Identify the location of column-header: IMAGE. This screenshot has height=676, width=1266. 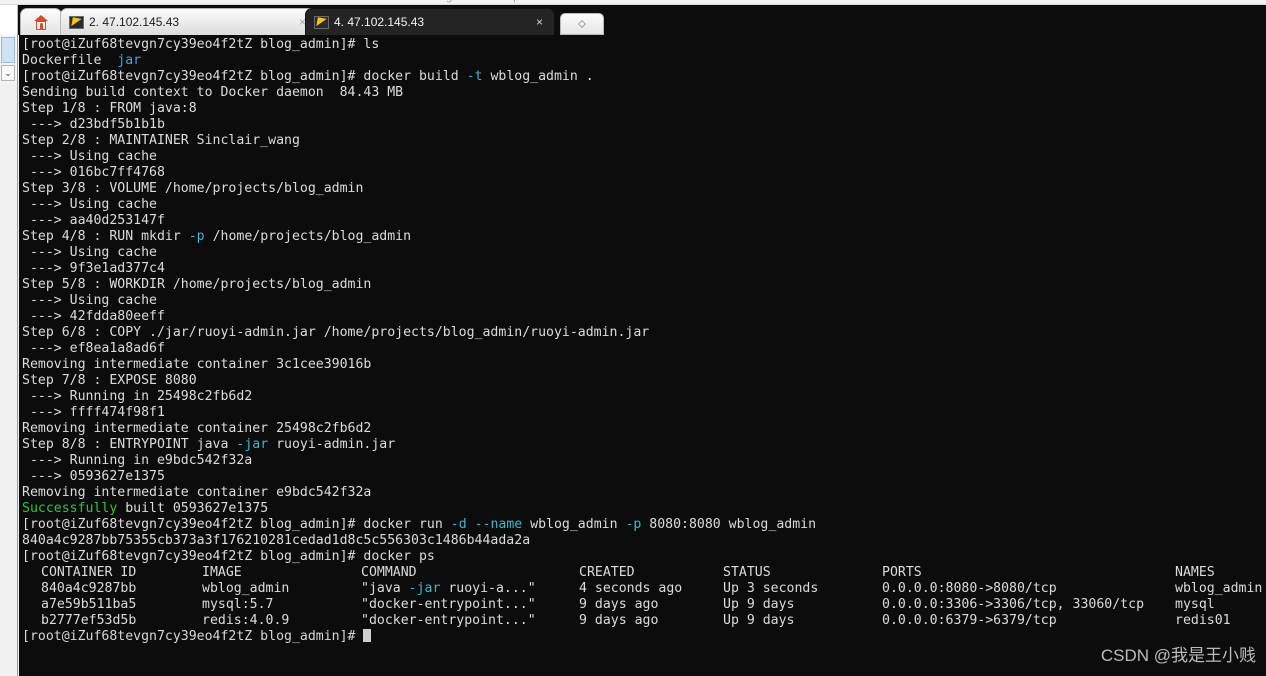
(222, 572).